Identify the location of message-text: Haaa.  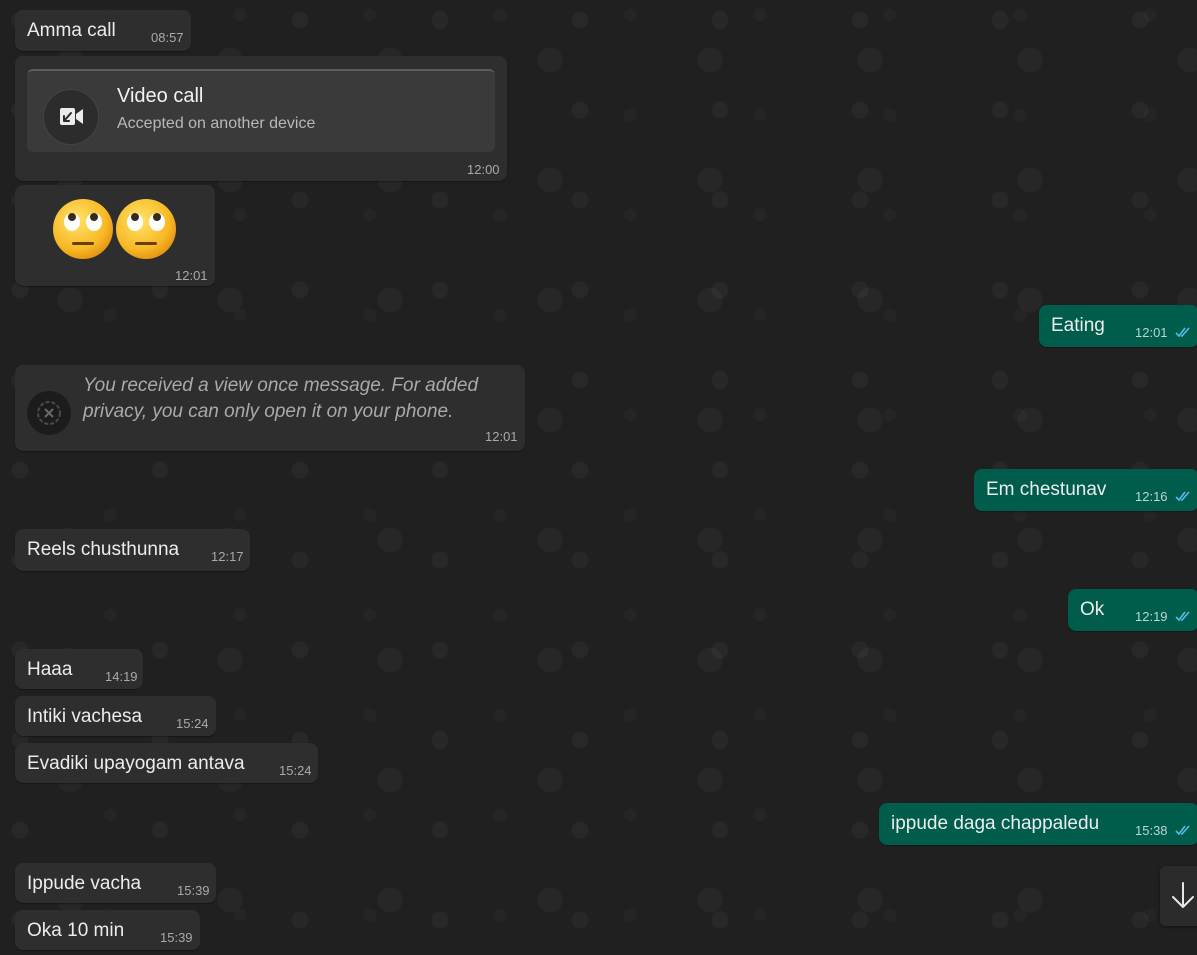
(50, 669).